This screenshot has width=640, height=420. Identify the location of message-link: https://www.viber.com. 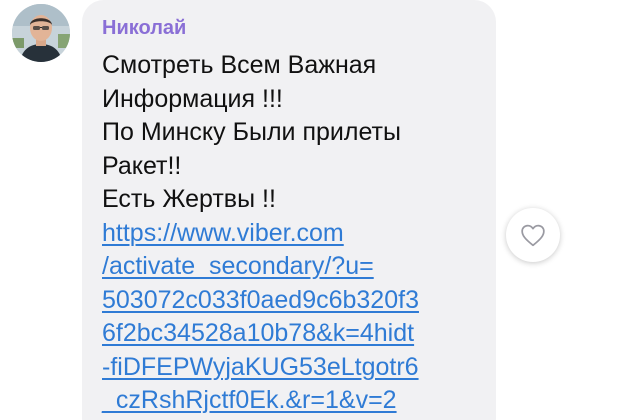
(296, 234).